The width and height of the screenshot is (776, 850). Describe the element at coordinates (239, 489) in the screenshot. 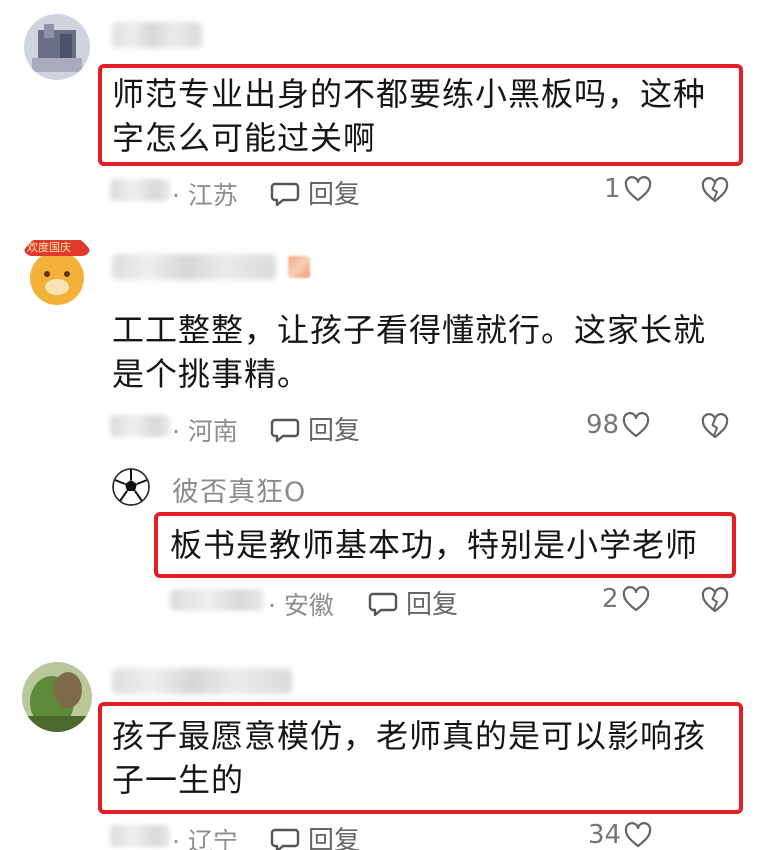

I see `reply-username: 彼否真狂O` at that location.